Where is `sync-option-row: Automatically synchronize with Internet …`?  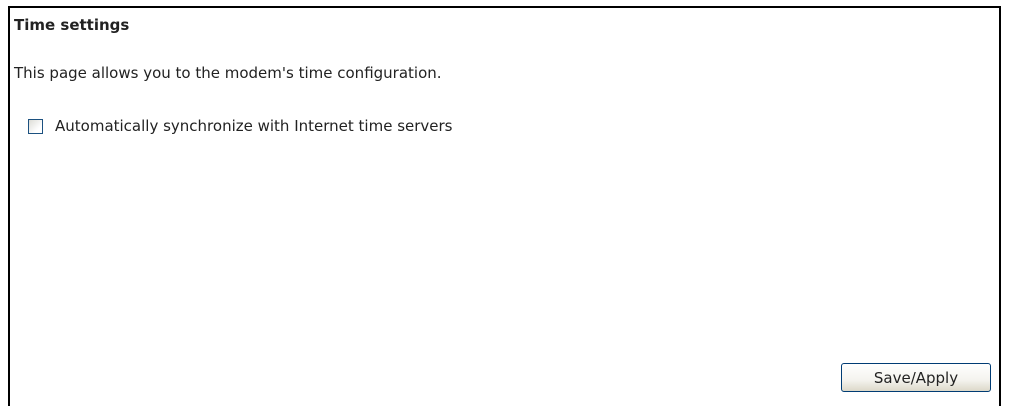 sync-option-row: Automatically synchronize with Internet … is located at coordinates (240, 126).